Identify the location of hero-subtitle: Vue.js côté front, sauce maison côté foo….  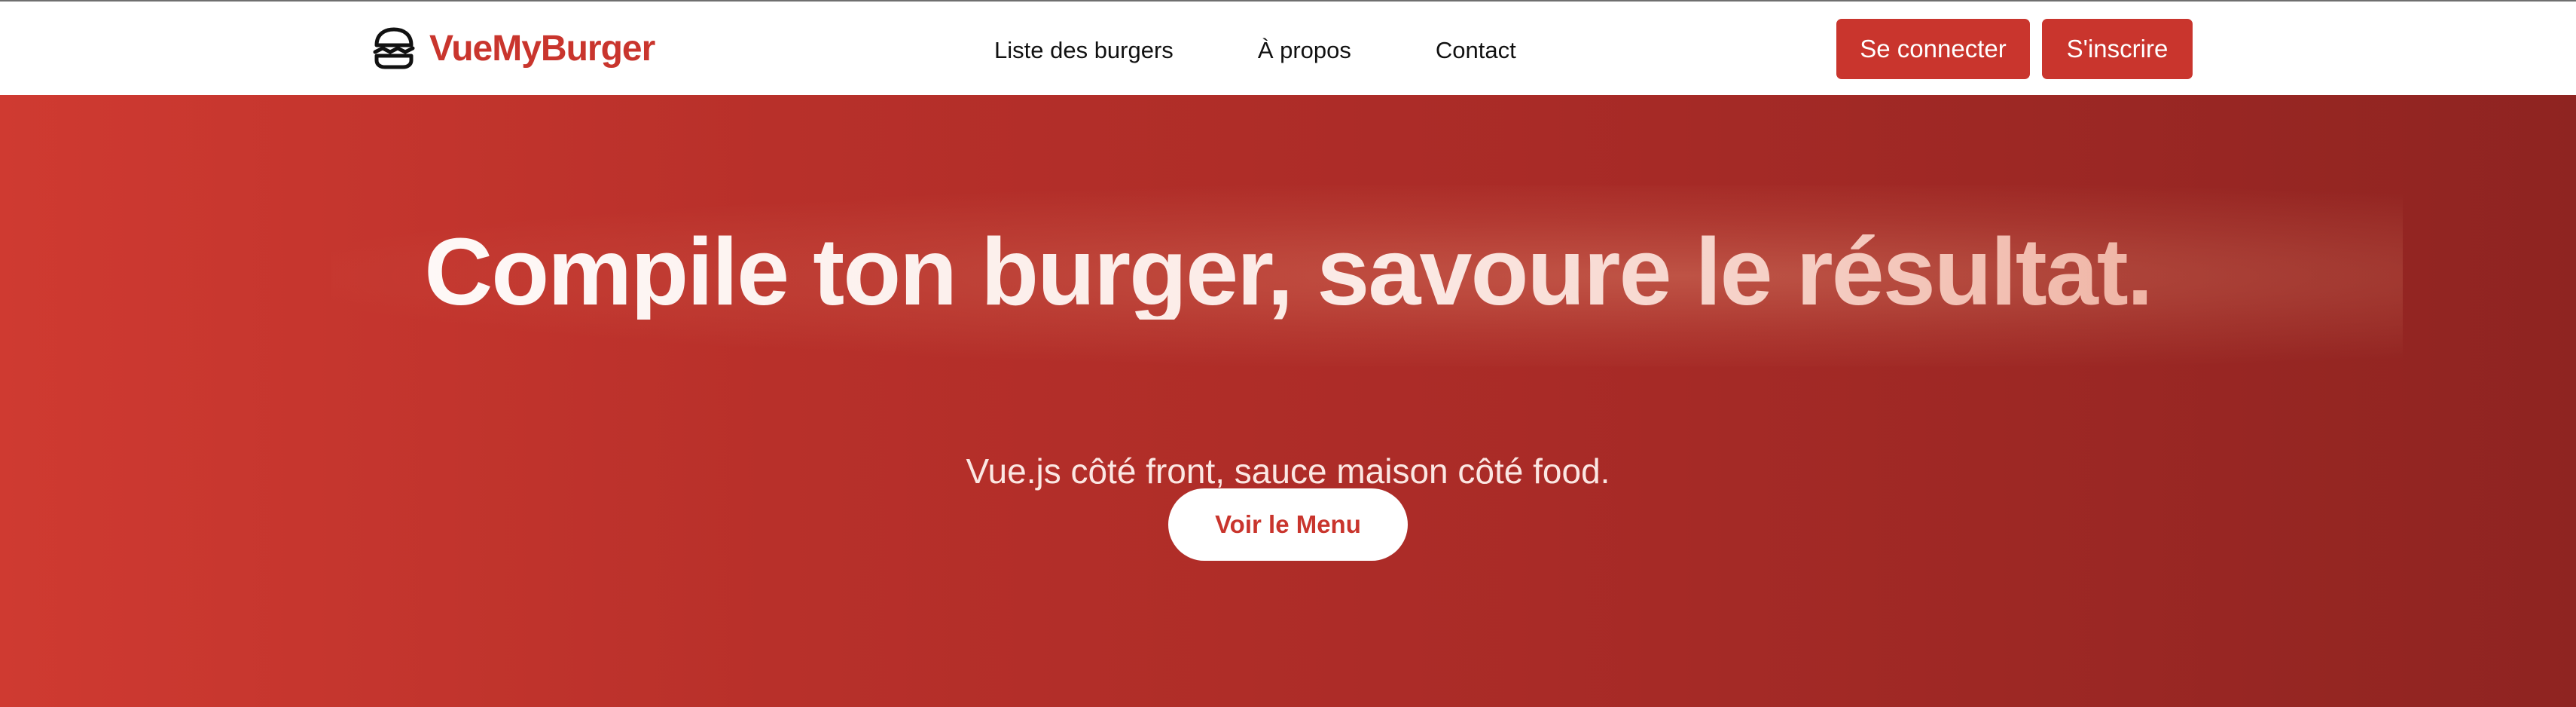
(1288, 471).